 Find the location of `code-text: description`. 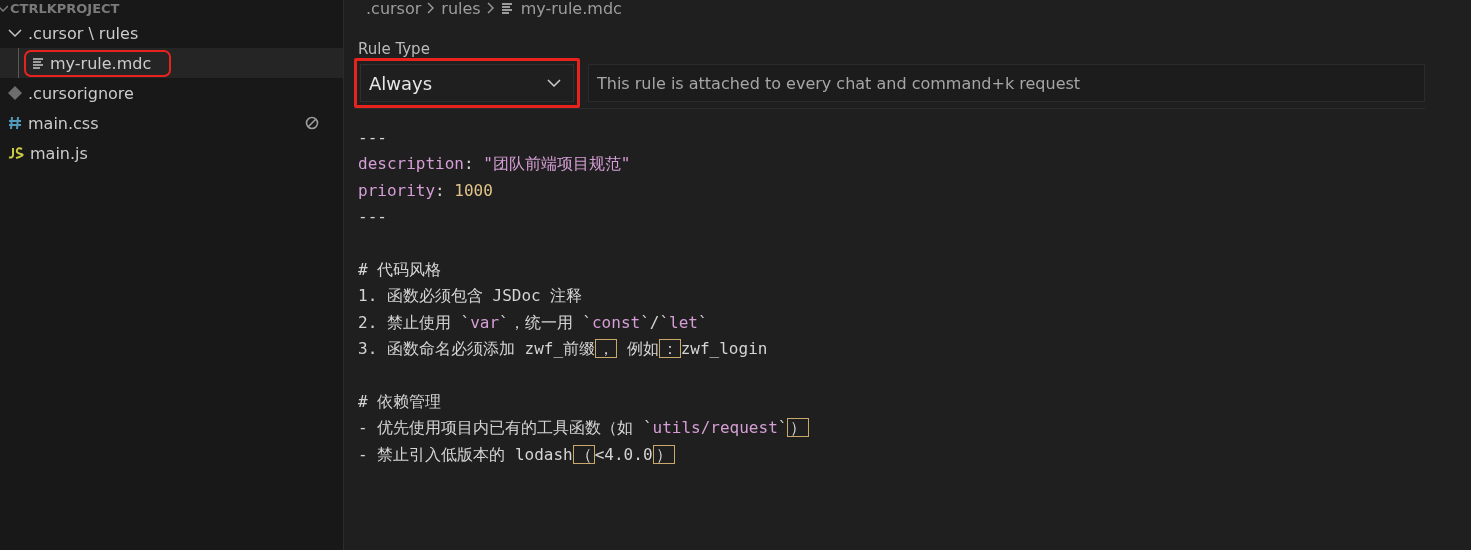

code-text: description is located at coordinates (411, 164).